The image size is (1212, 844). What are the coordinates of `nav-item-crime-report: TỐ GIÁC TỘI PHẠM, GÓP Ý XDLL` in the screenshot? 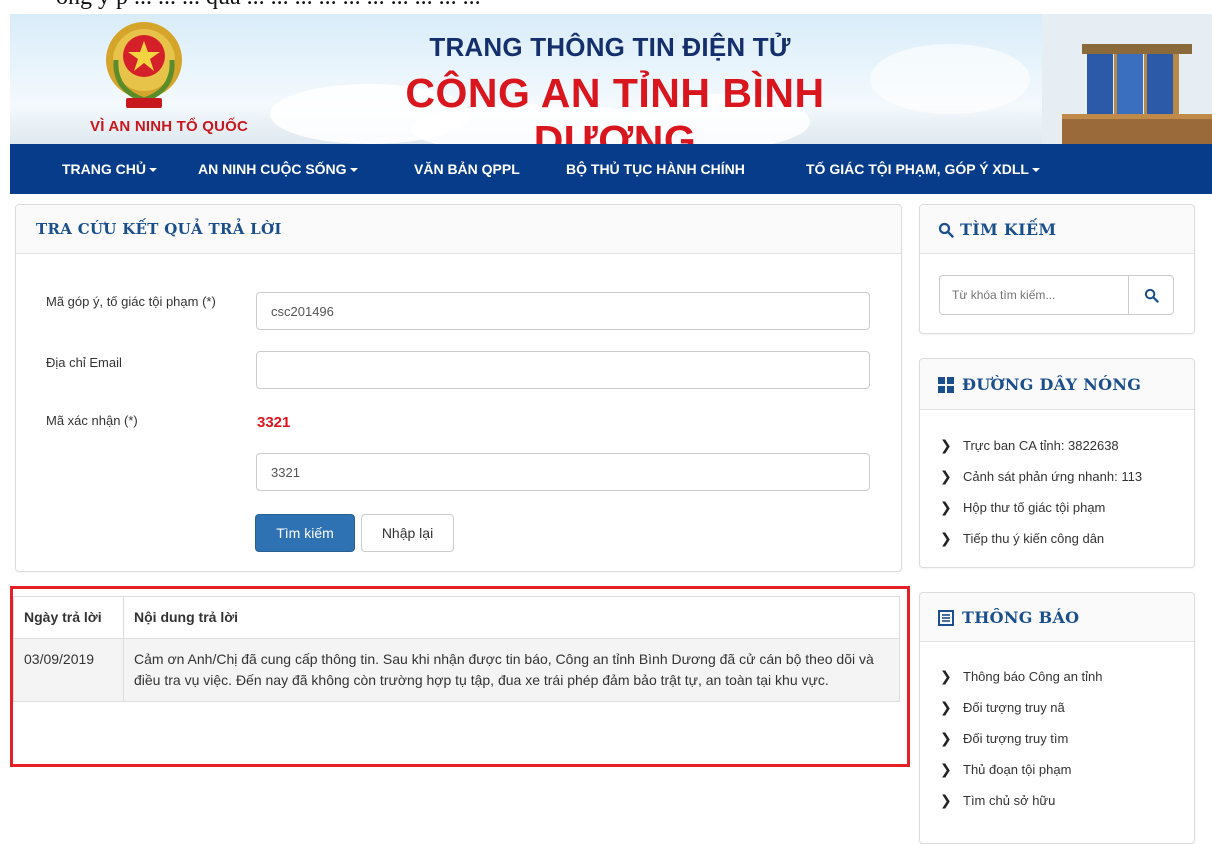 It's located at (923, 169).